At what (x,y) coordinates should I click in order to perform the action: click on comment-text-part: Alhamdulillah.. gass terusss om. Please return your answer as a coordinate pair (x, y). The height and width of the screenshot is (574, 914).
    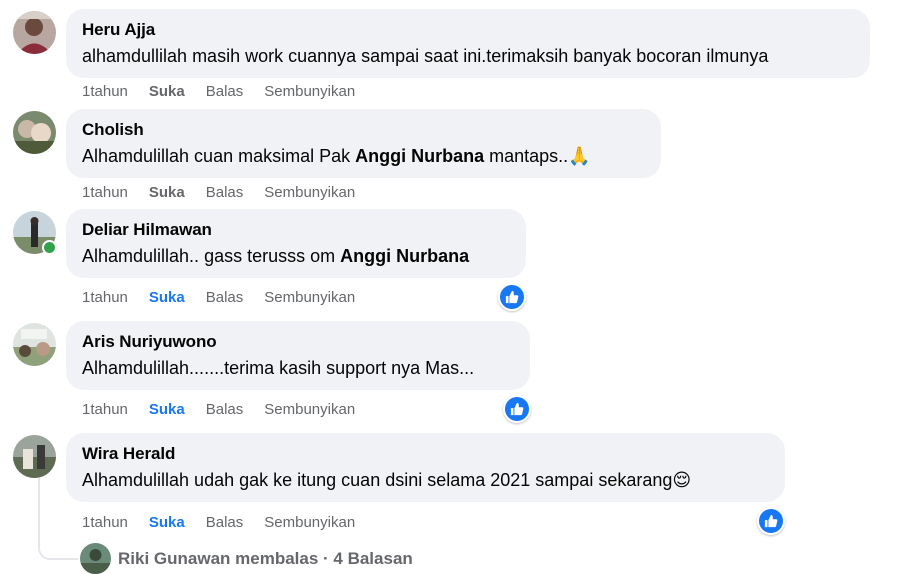
    Looking at the image, I should click on (211, 256).